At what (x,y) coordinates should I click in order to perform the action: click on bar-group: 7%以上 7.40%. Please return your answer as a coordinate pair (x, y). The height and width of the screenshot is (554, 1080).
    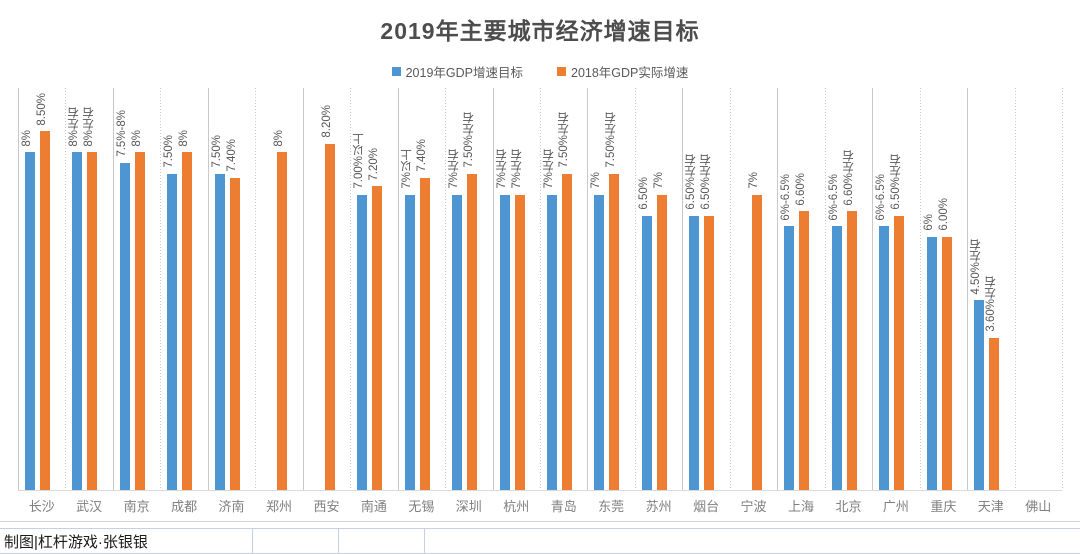
    Looking at the image, I should click on (421, 289).